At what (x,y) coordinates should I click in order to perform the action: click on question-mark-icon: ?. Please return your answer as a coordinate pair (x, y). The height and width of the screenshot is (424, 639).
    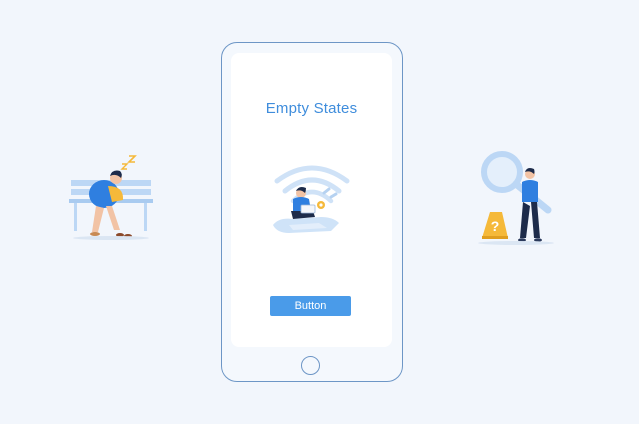
    Looking at the image, I should click on (495, 226).